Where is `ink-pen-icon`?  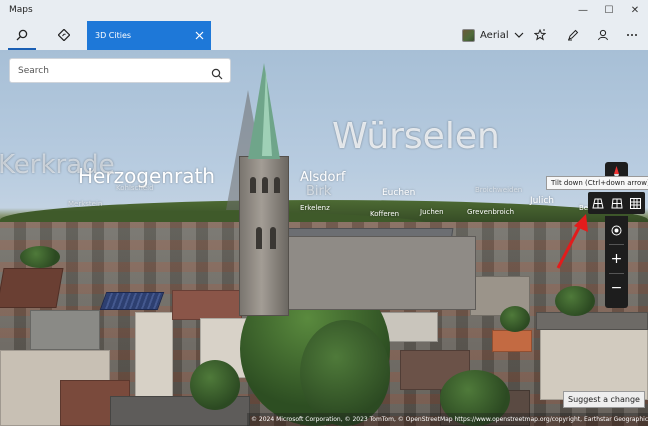
ink-pen-icon is located at coordinates (573, 35).